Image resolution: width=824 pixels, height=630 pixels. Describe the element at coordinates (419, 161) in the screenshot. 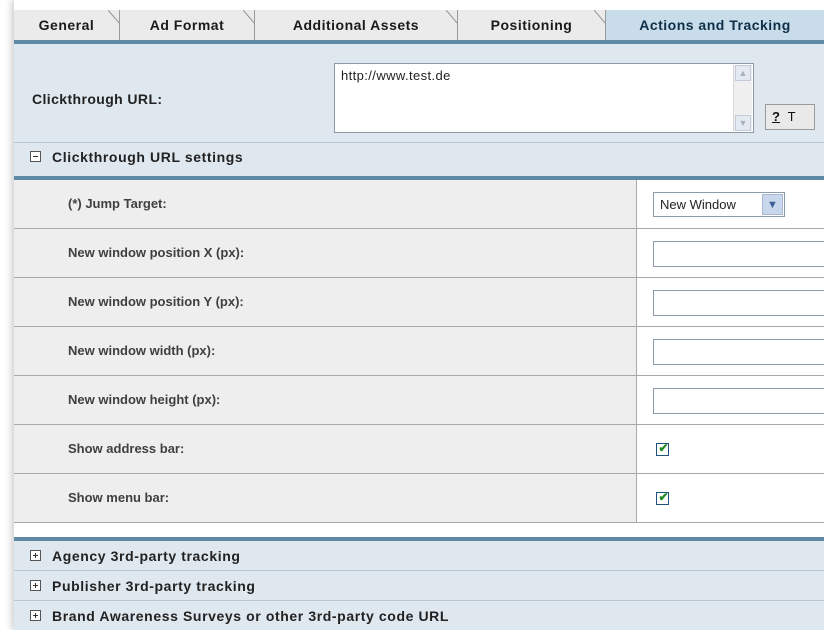

I see `section-clickthrough-settings: Clickthrough URL settings` at that location.